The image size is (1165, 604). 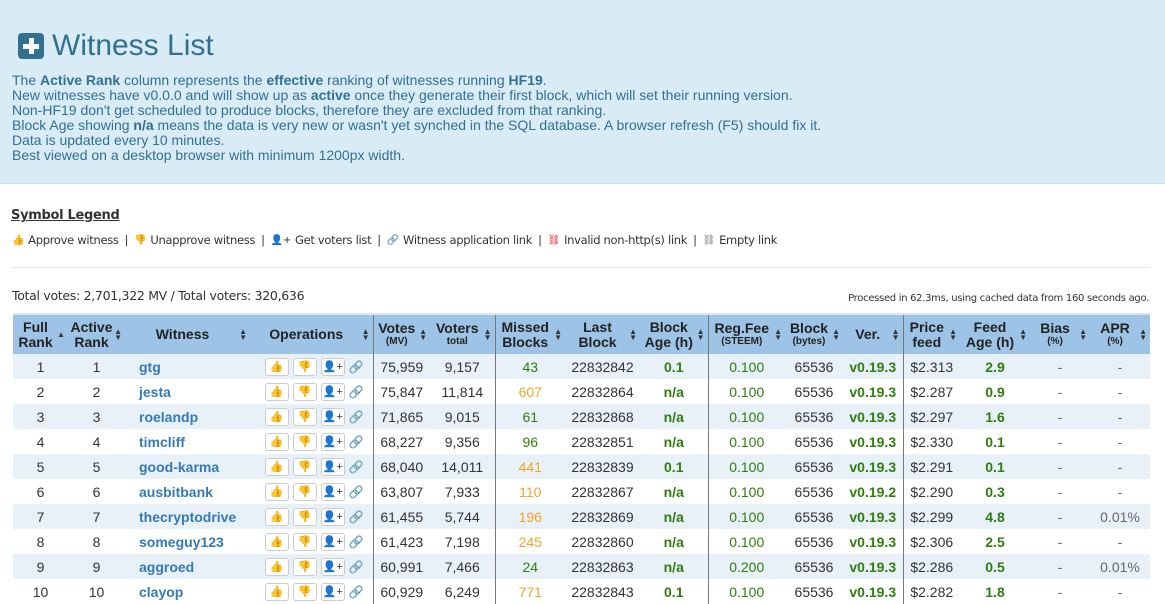 I want to click on thumbs-up-icon: 👍, so click(x=276, y=392).